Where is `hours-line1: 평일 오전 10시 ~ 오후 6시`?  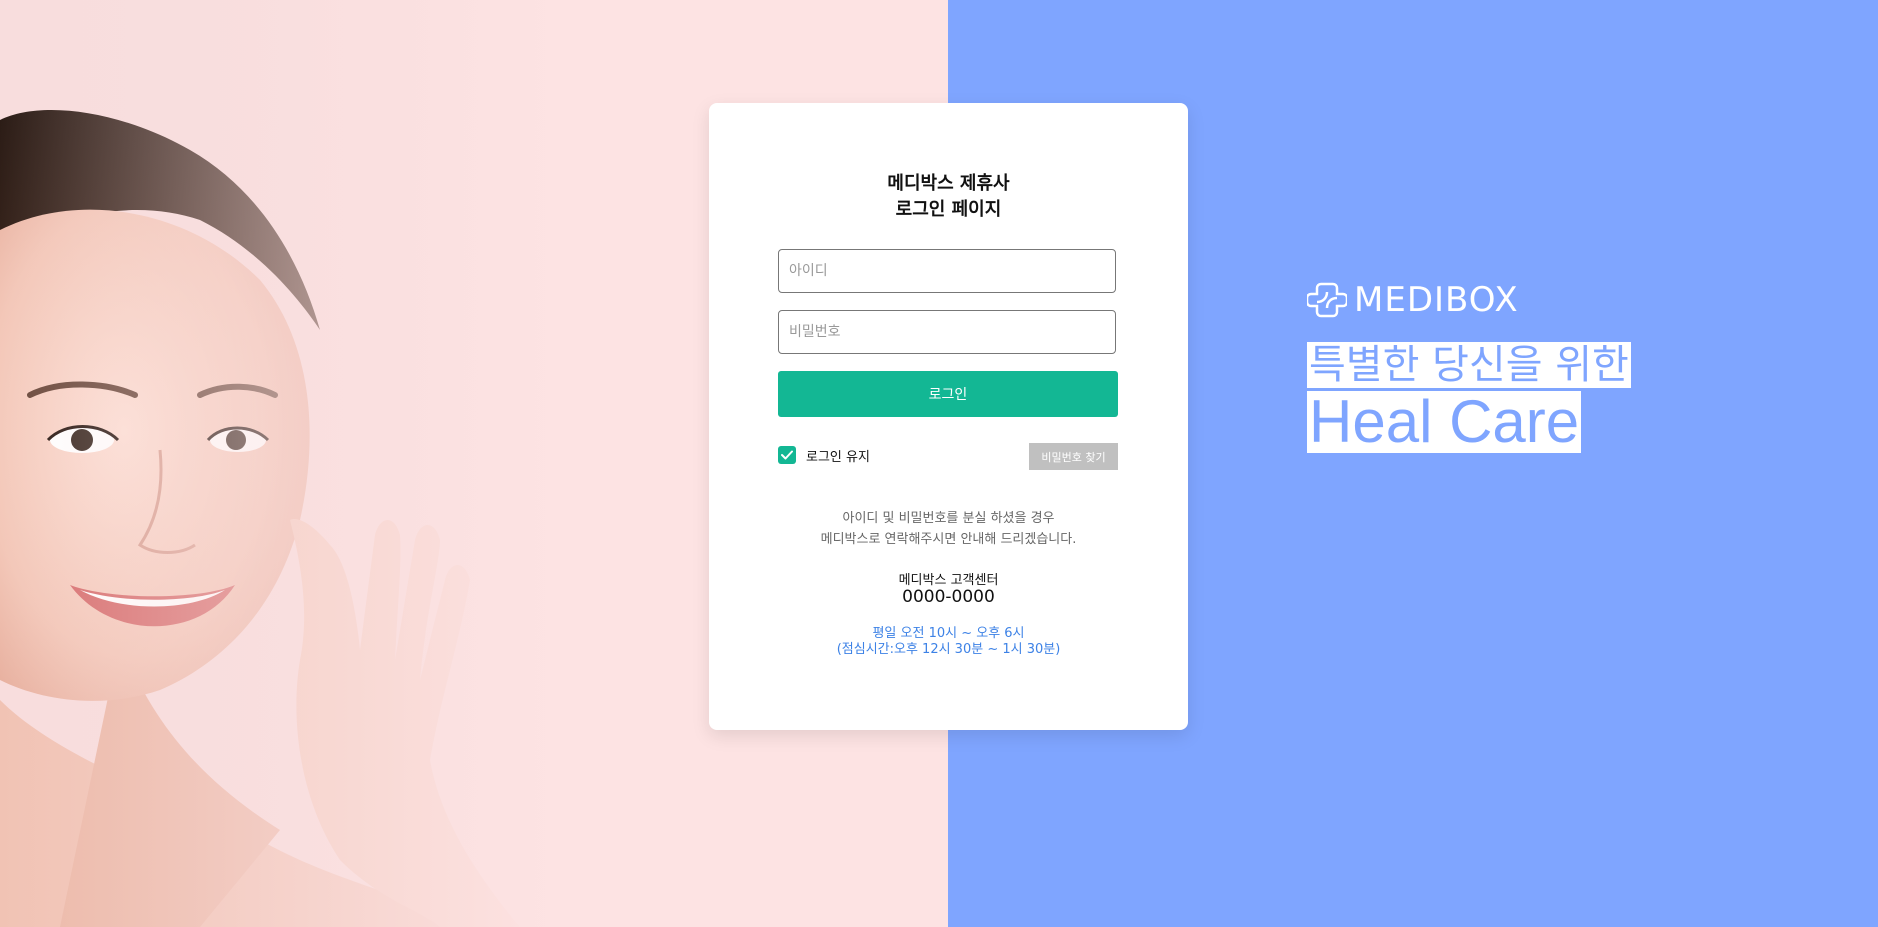 hours-line1: 평일 오전 10시 ~ 오후 6시 is located at coordinates (948, 633).